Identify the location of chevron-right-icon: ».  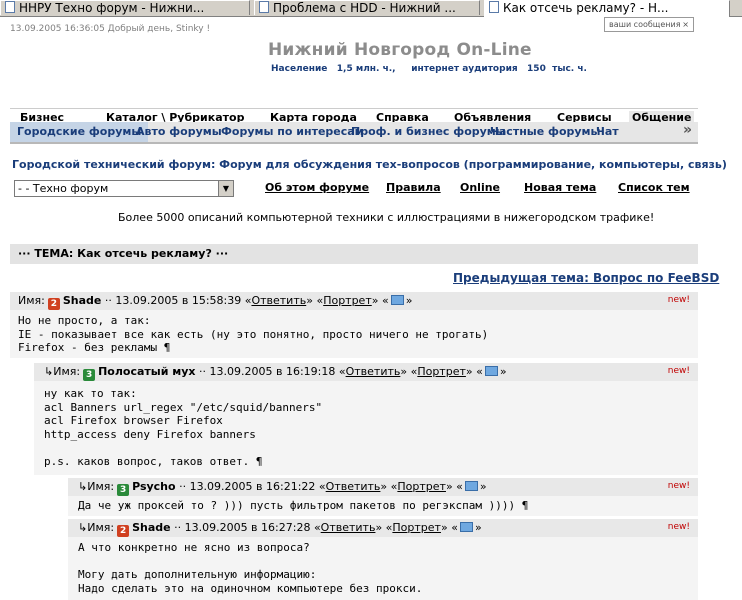
(687, 130).